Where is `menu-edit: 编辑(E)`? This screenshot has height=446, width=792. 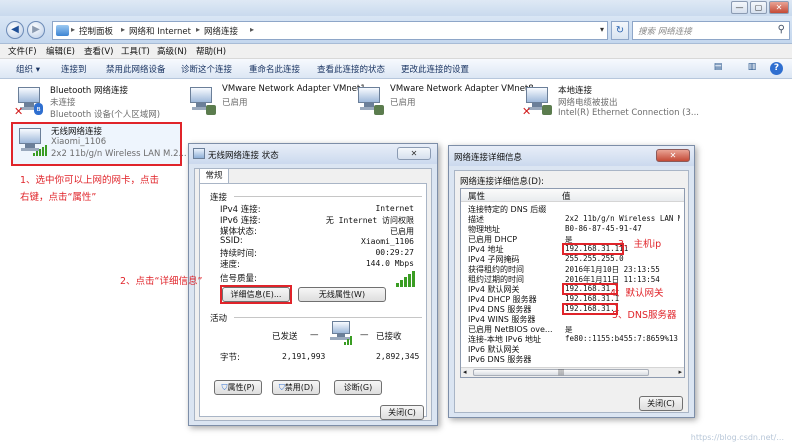
menu-edit: 编辑(E) is located at coordinates (60, 51).